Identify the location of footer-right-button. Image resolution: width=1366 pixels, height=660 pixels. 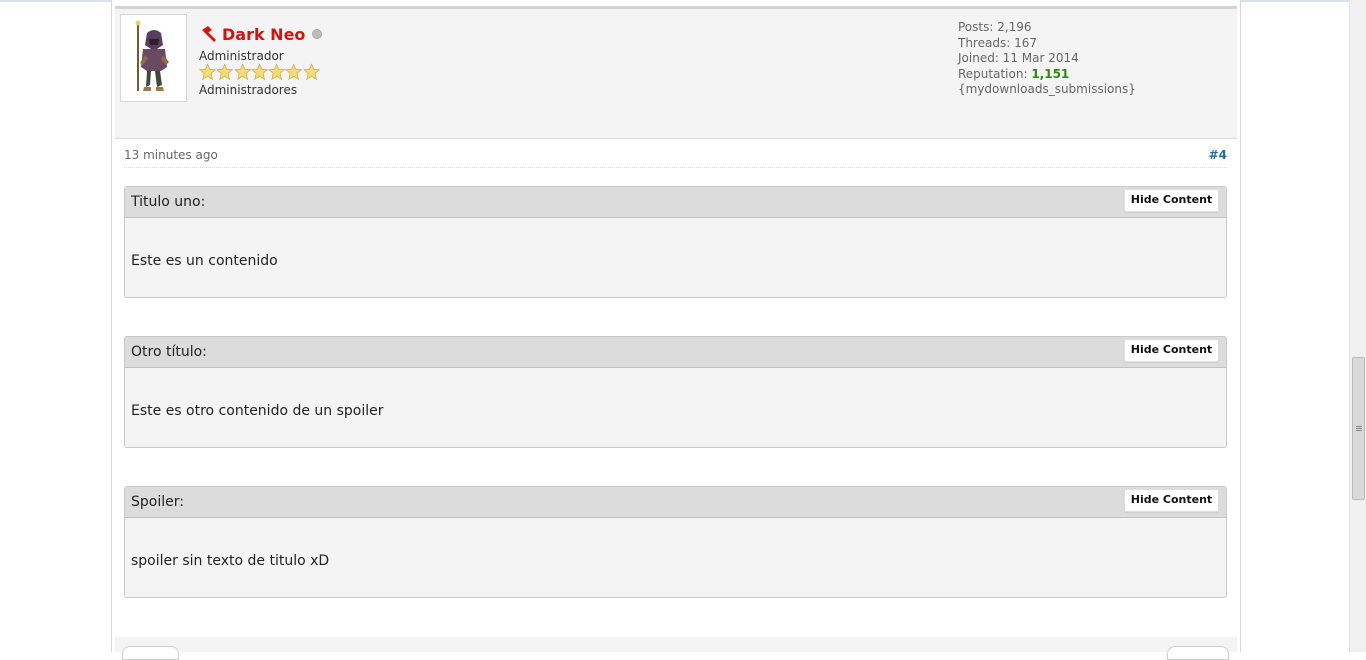
(1198, 653).